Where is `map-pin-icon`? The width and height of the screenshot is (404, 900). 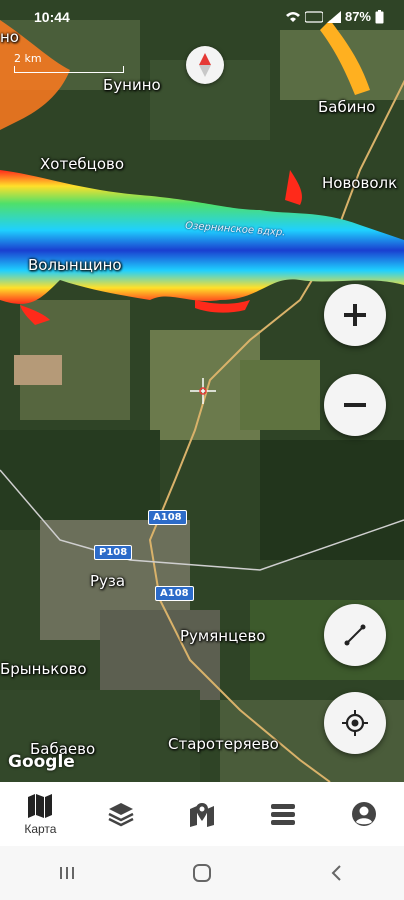
map-pin-icon is located at coordinates (201, 815).